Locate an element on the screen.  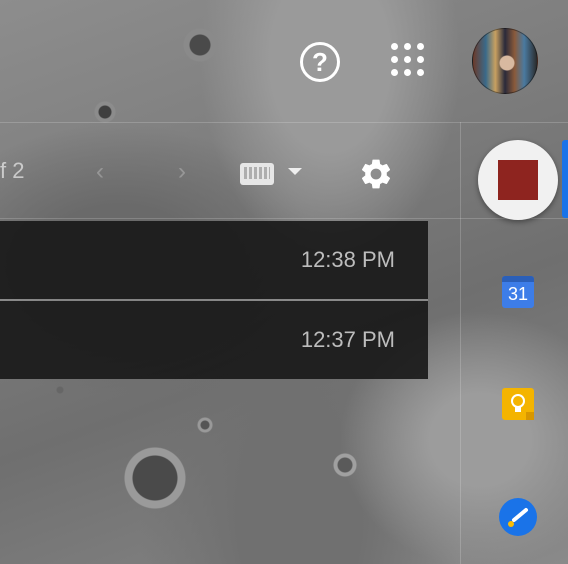
calendar-icon: 31 is located at coordinates (518, 292).